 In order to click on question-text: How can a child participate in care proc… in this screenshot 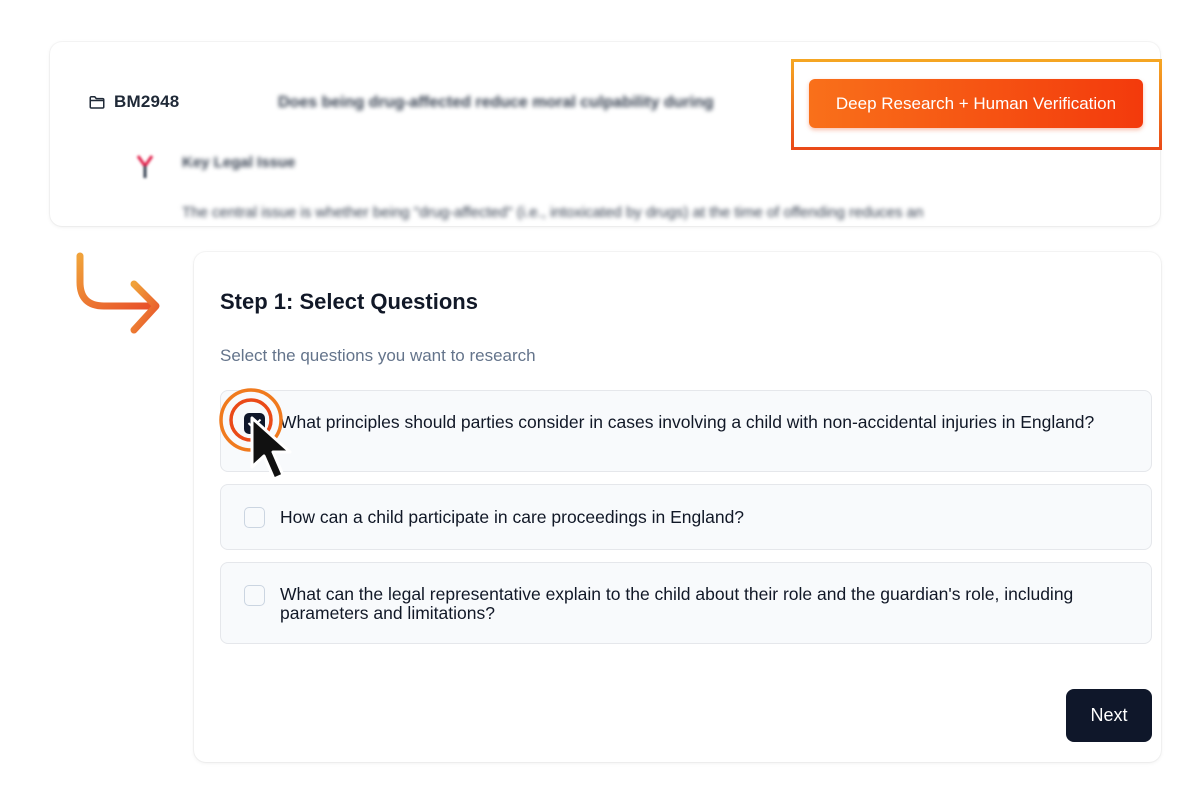, I will do `click(512, 517)`.